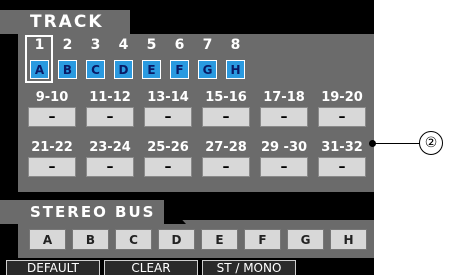 The height and width of the screenshot is (275, 449). Describe the element at coordinates (52, 147) in the screenshot. I see `pair-label-21-22: 21-22` at that location.